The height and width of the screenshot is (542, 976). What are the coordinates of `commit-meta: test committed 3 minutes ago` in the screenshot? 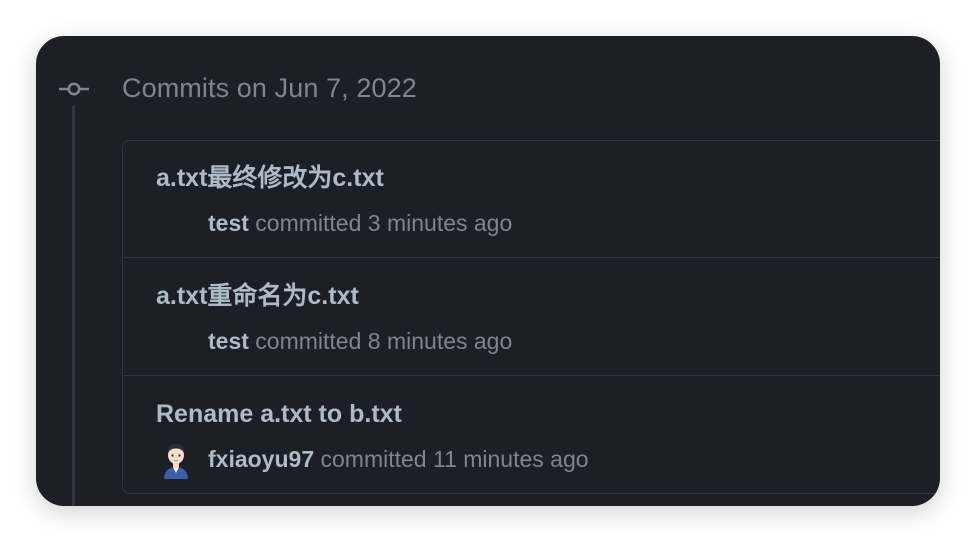 It's located at (360, 223).